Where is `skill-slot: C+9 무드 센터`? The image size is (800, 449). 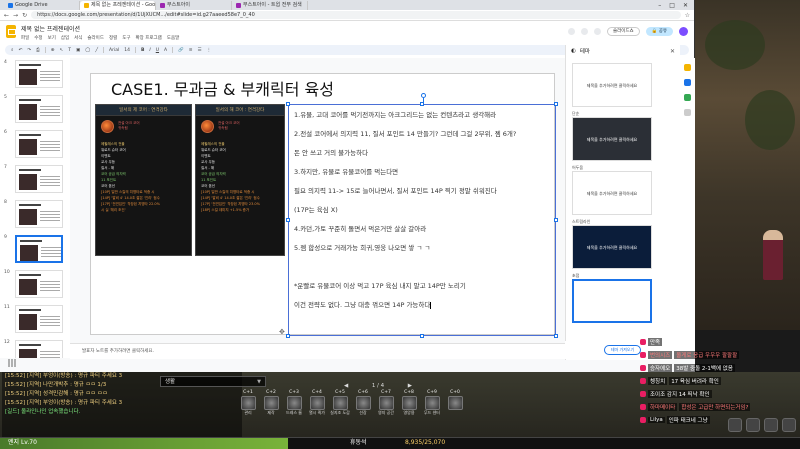 skill-slot: C+9 무드 센터 is located at coordinates (432, 406).